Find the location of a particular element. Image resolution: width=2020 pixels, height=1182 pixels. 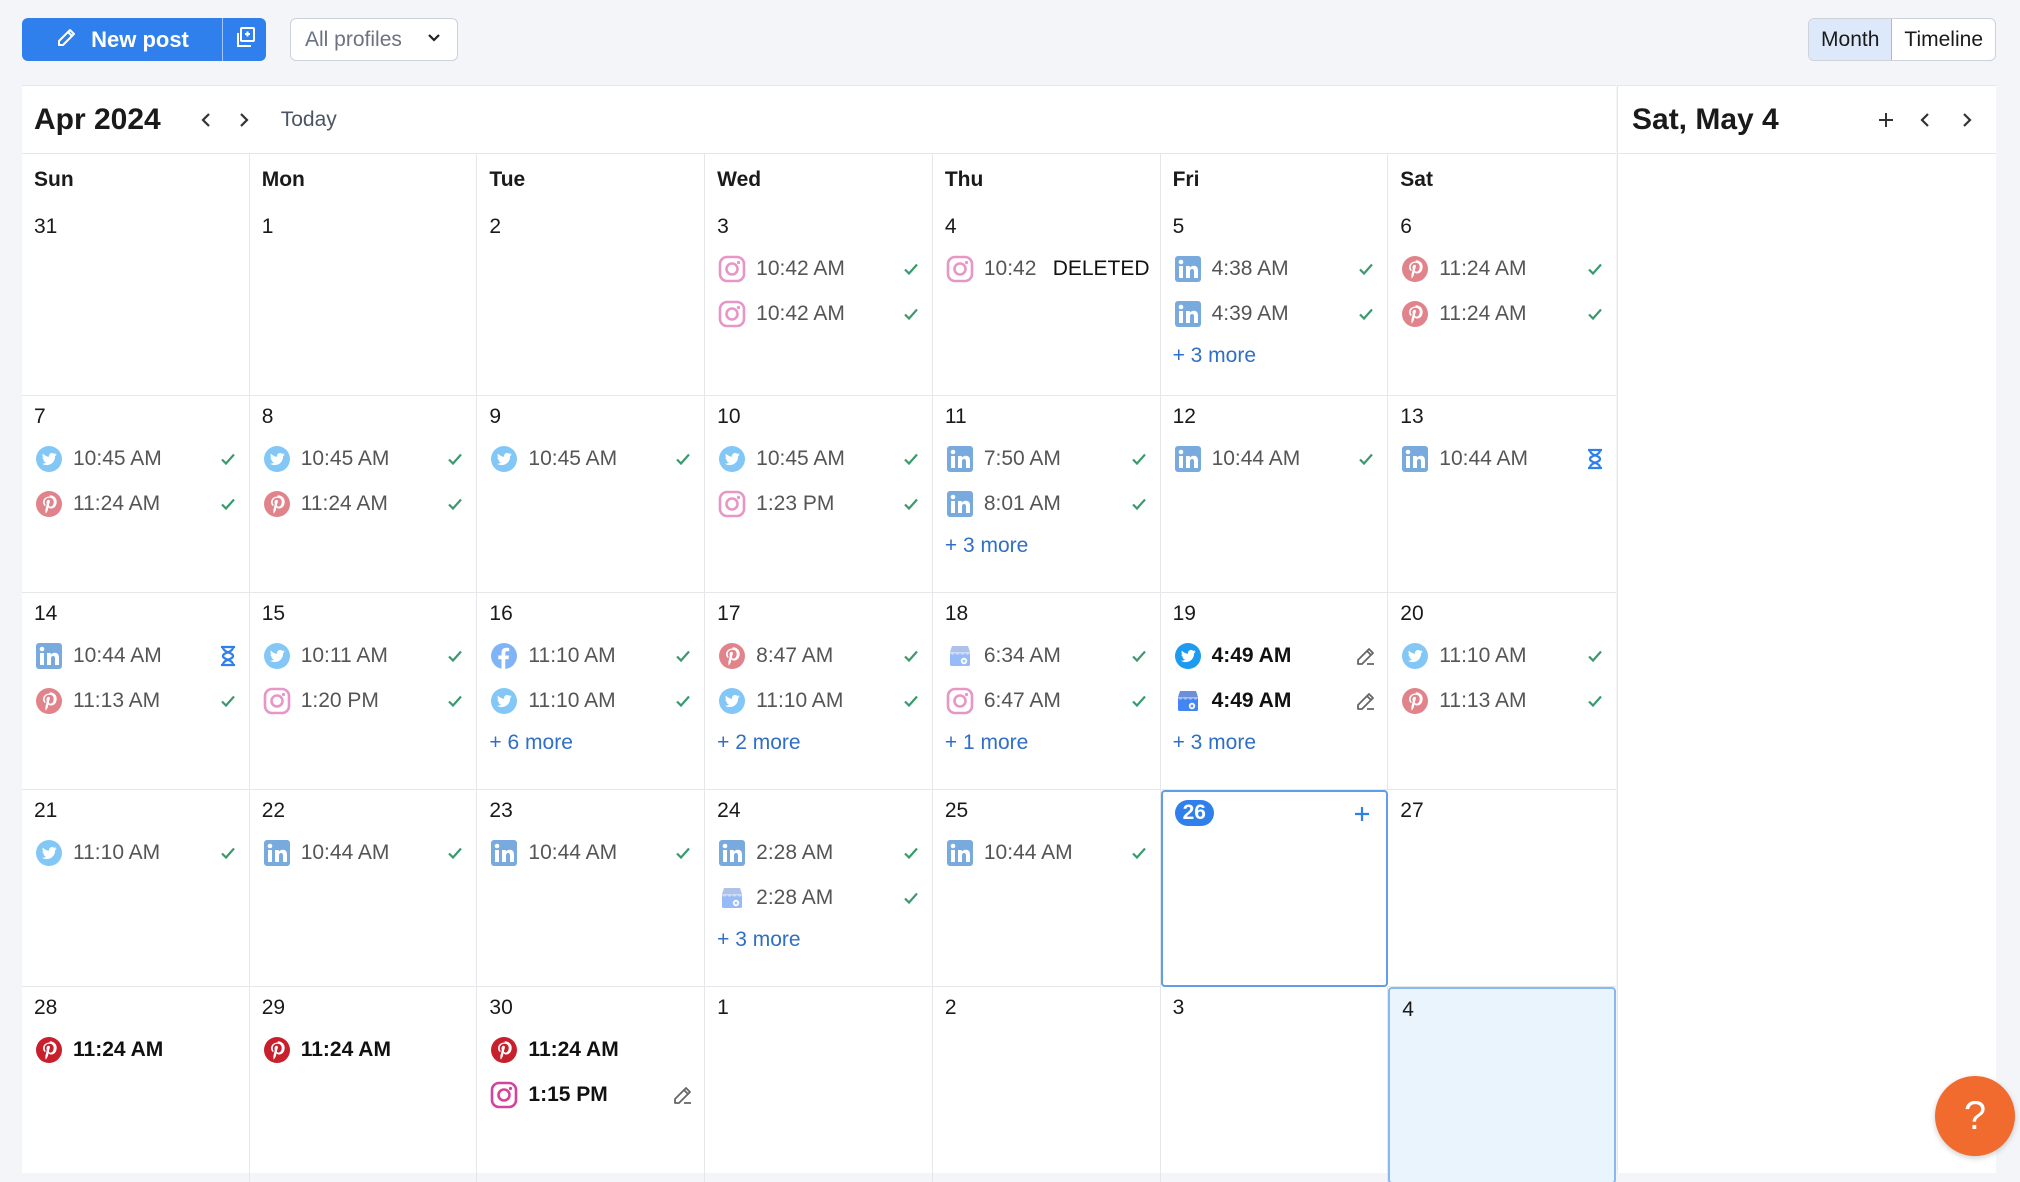

post-item: 10:11 AM is located at coordinates (364, 655).